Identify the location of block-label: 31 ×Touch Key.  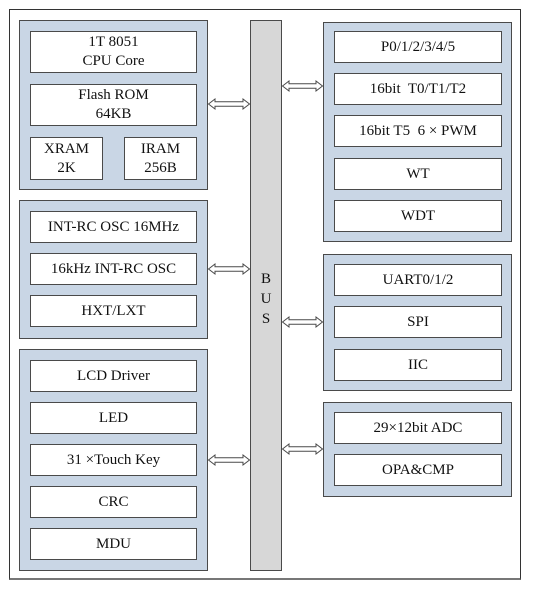
(113, 459).